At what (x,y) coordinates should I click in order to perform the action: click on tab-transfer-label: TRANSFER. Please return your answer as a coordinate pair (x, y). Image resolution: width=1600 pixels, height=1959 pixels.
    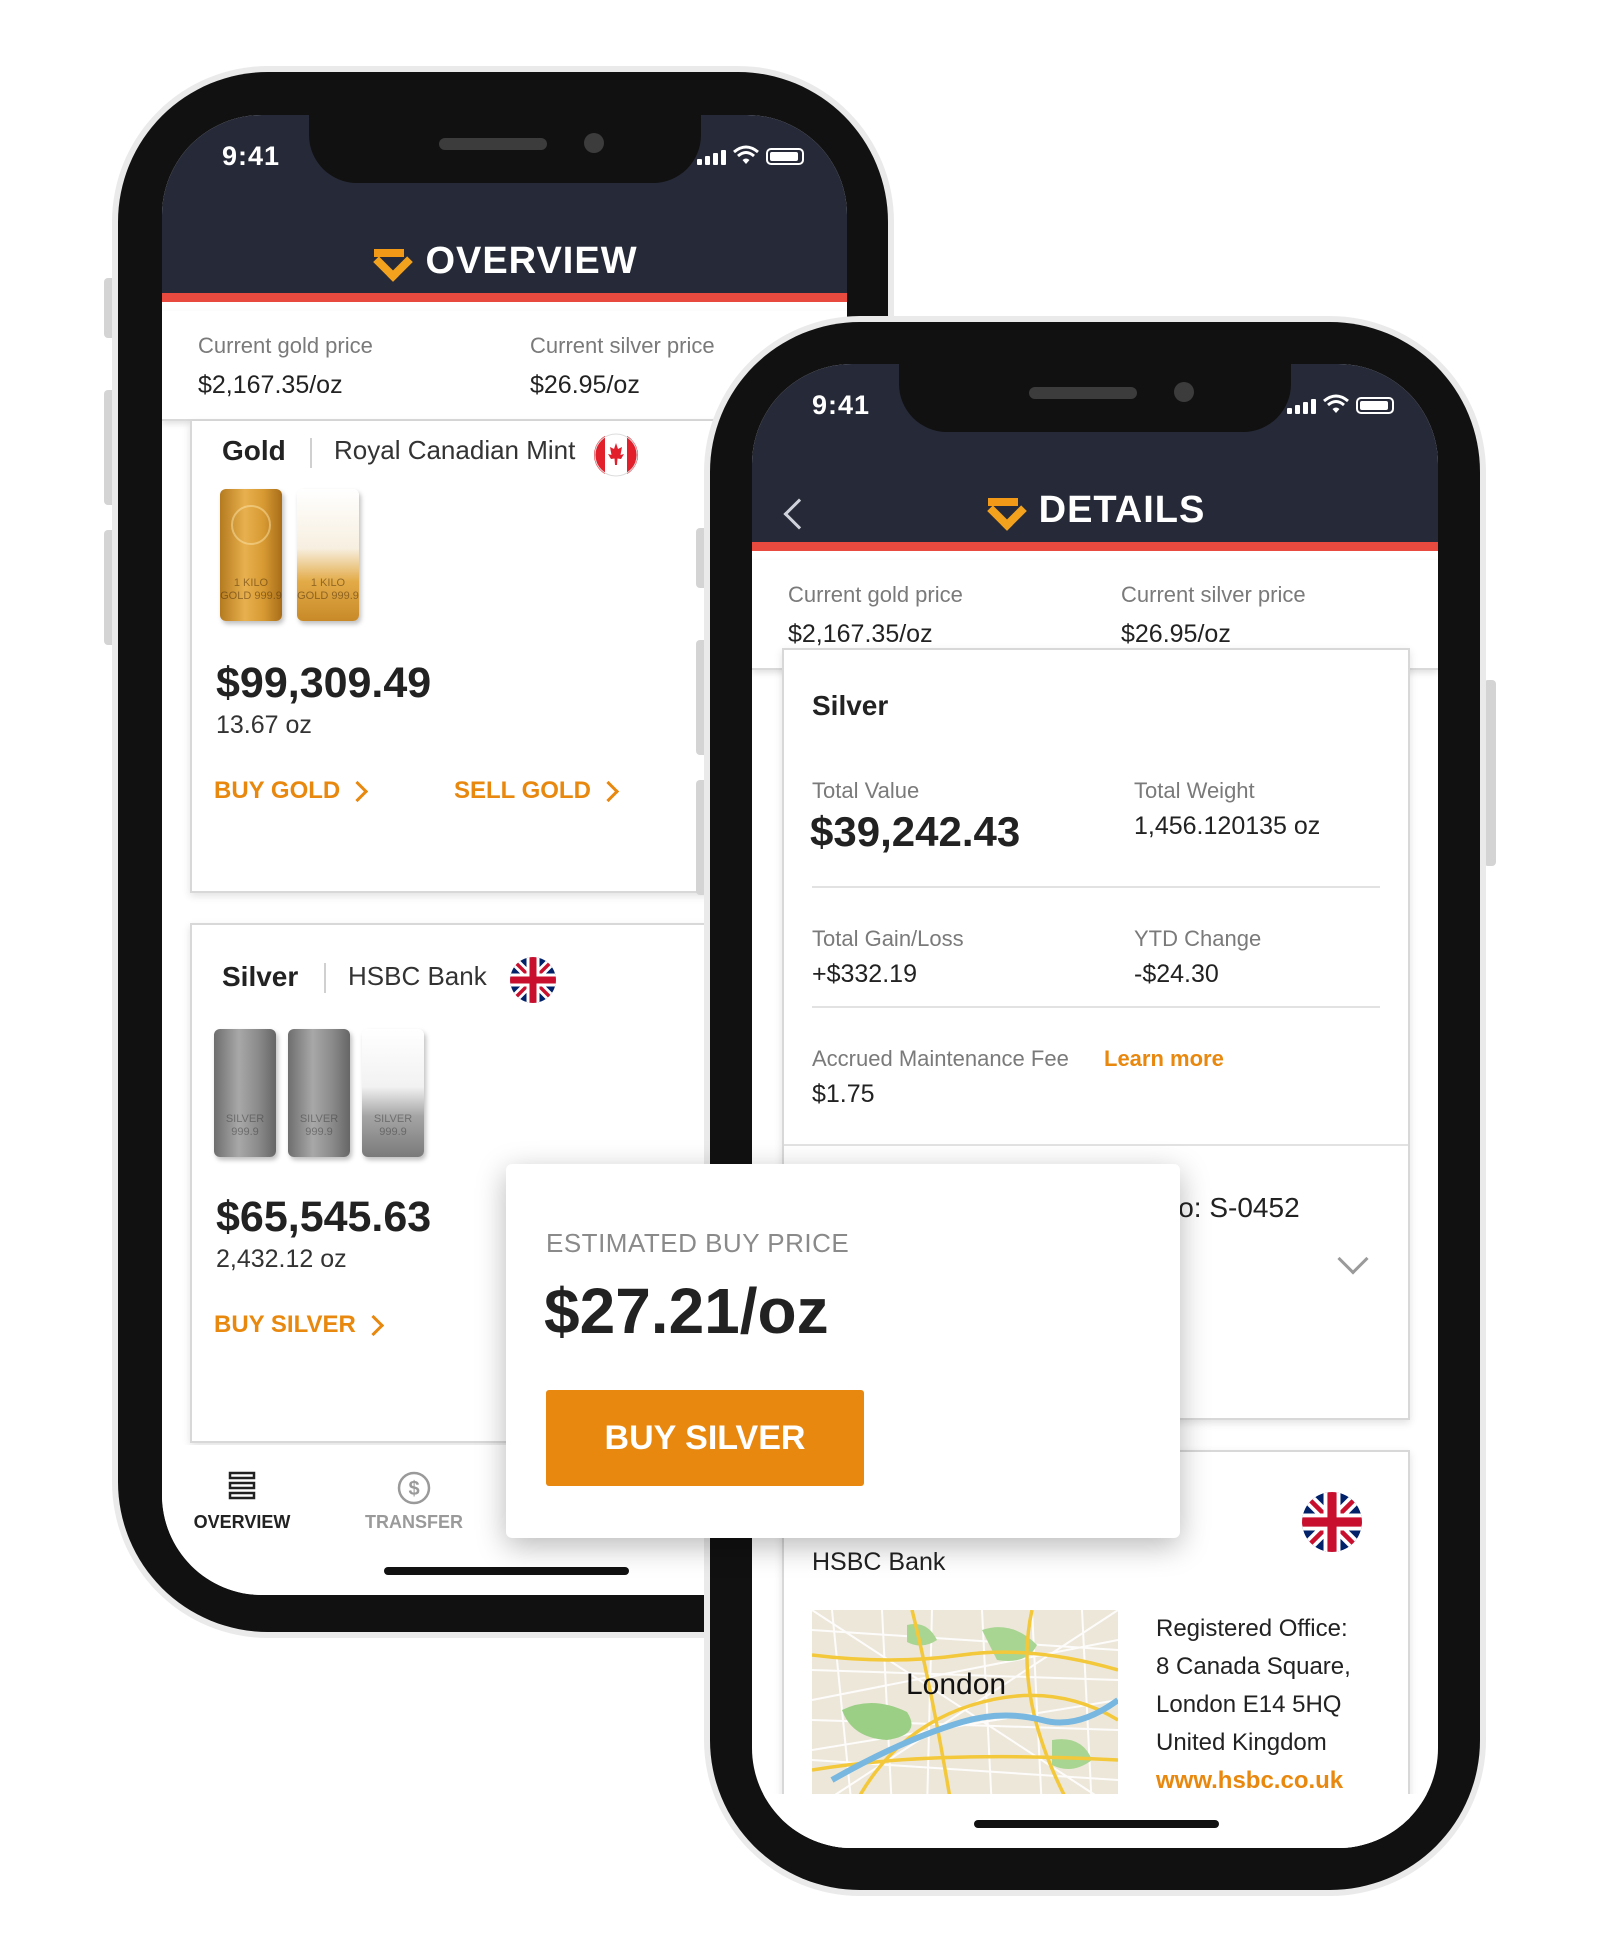
    Looking at the image, I should click on (414, 1522).